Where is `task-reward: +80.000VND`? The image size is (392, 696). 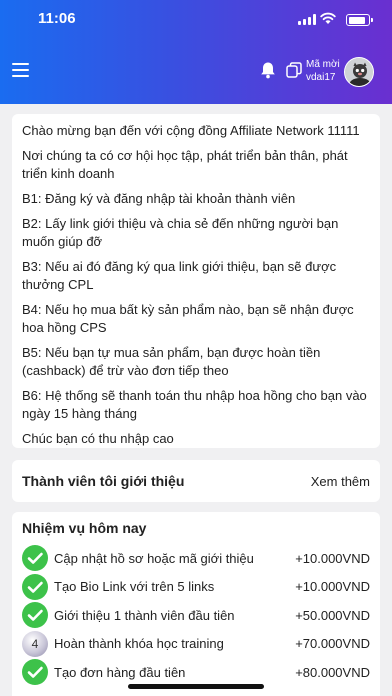 task-reward: +80.000VND is located at coordinates (332, 672).